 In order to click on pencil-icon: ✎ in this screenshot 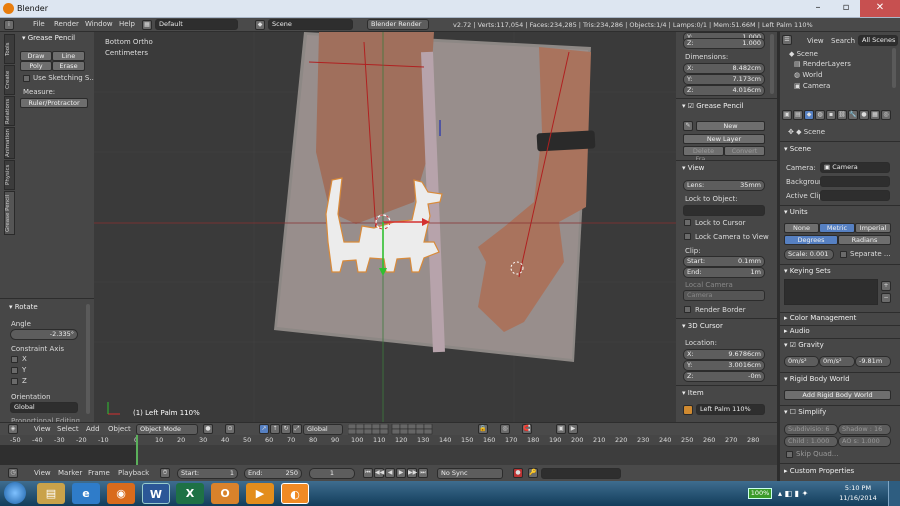, I will do `click(688, 126)`.